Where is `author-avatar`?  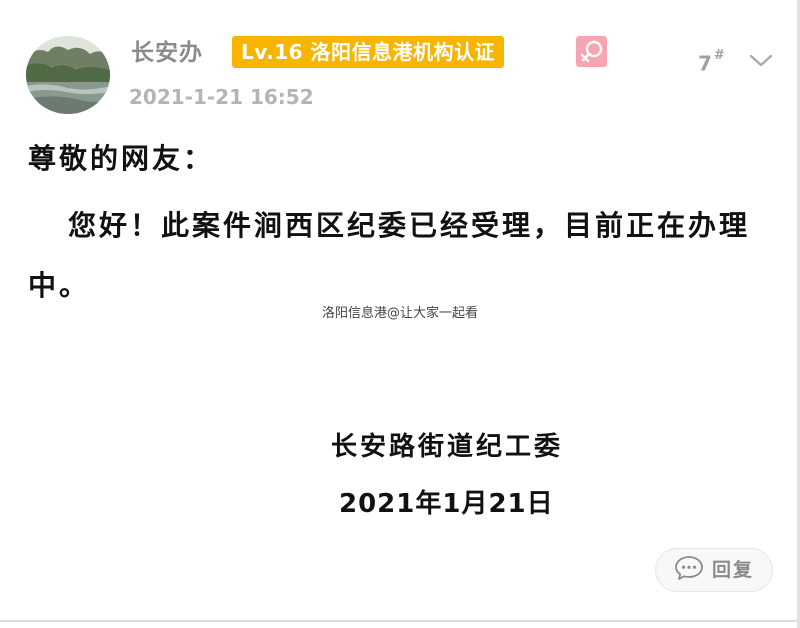
author-avatar is located at coordinates (68, 75).